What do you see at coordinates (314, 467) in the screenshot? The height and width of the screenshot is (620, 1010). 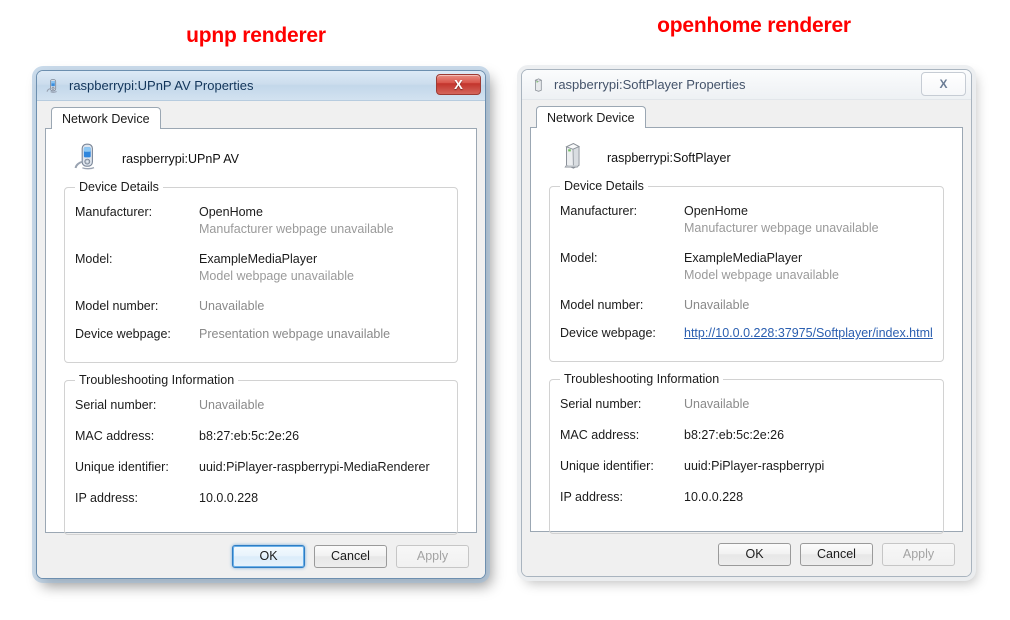 I see `trouble-value: uuid:PiPlayer-raspberrypi-MediaRenderer` at bounding box center [314, 467].